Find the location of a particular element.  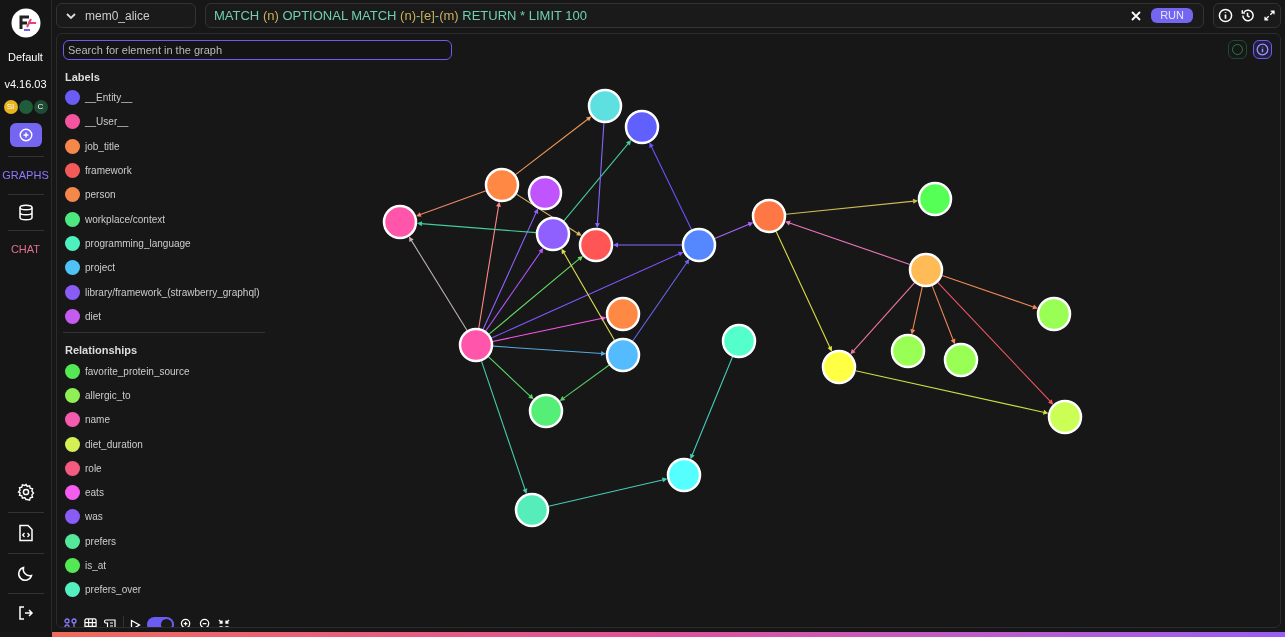

legend-label: __Entity__ is located at coordinates (109, 98).